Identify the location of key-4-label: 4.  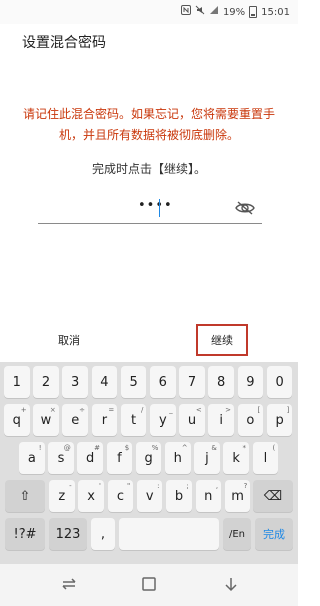
(104, 382).